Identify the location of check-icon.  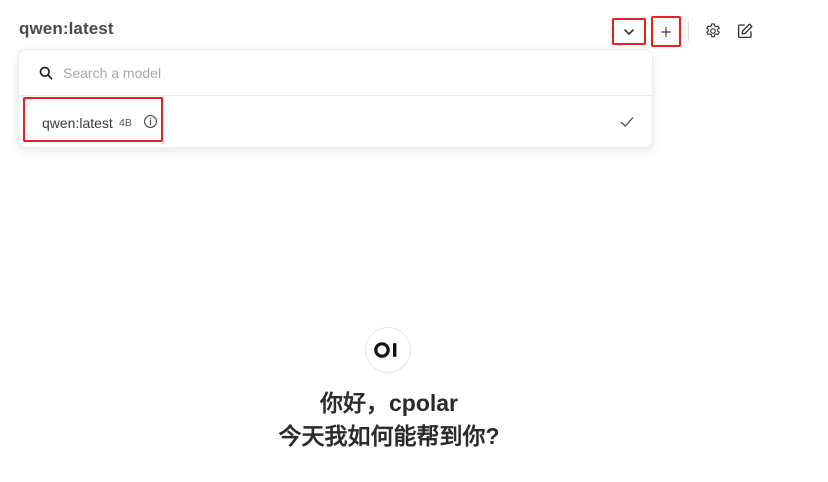
(627, 122).